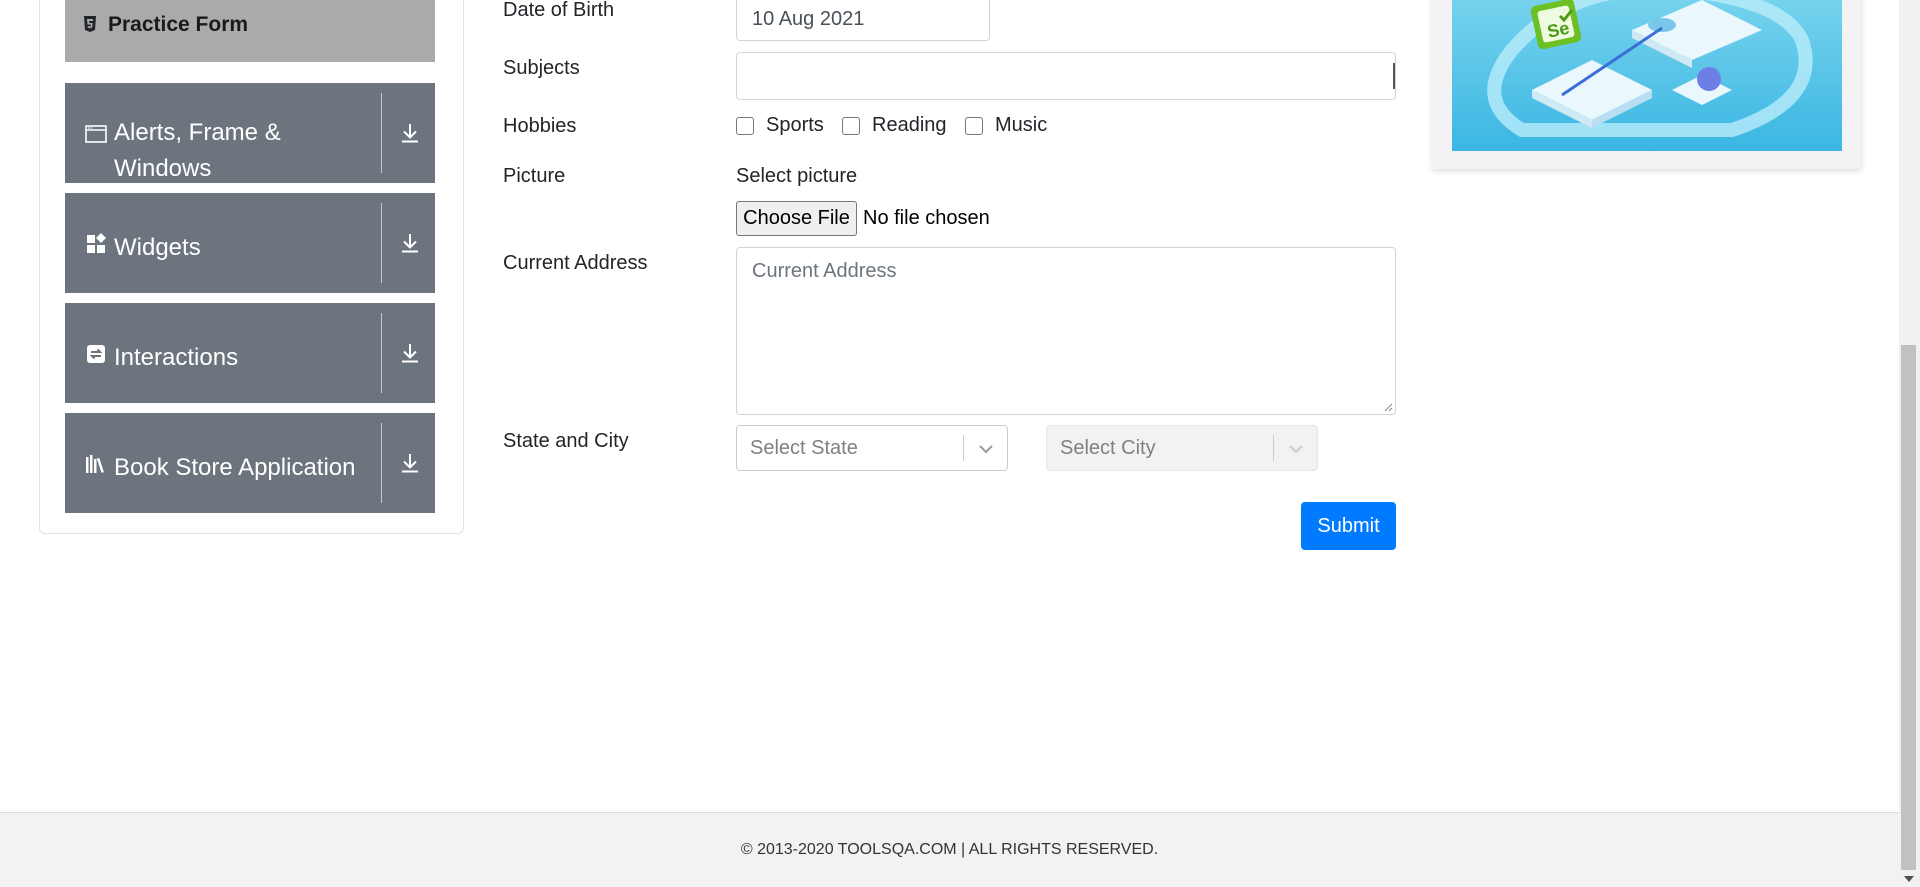  I want to click on submit-button: Submit, so click(1348, 526).